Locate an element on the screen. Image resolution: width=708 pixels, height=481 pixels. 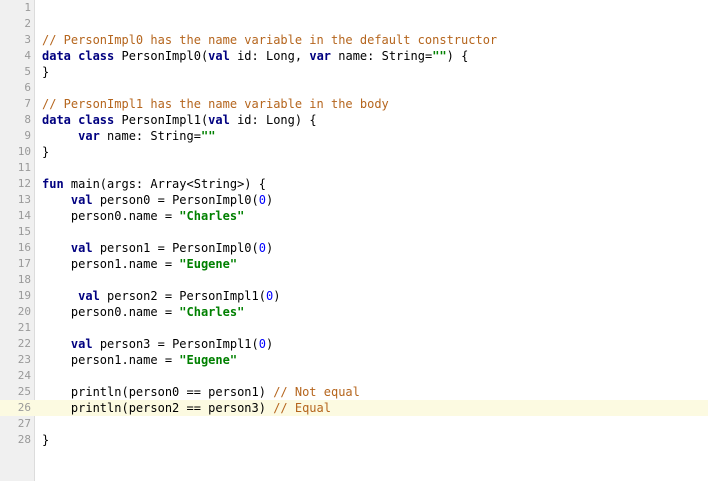
line-number: 4 is located at coordinates (27, 55).